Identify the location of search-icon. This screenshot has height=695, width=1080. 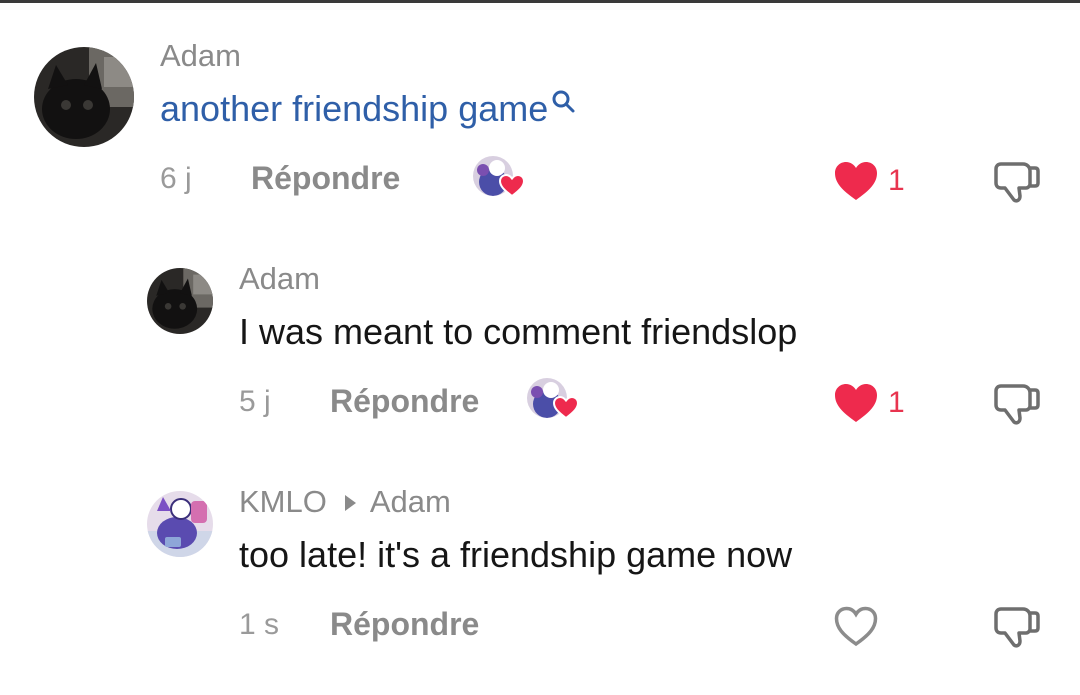
(563, 101).